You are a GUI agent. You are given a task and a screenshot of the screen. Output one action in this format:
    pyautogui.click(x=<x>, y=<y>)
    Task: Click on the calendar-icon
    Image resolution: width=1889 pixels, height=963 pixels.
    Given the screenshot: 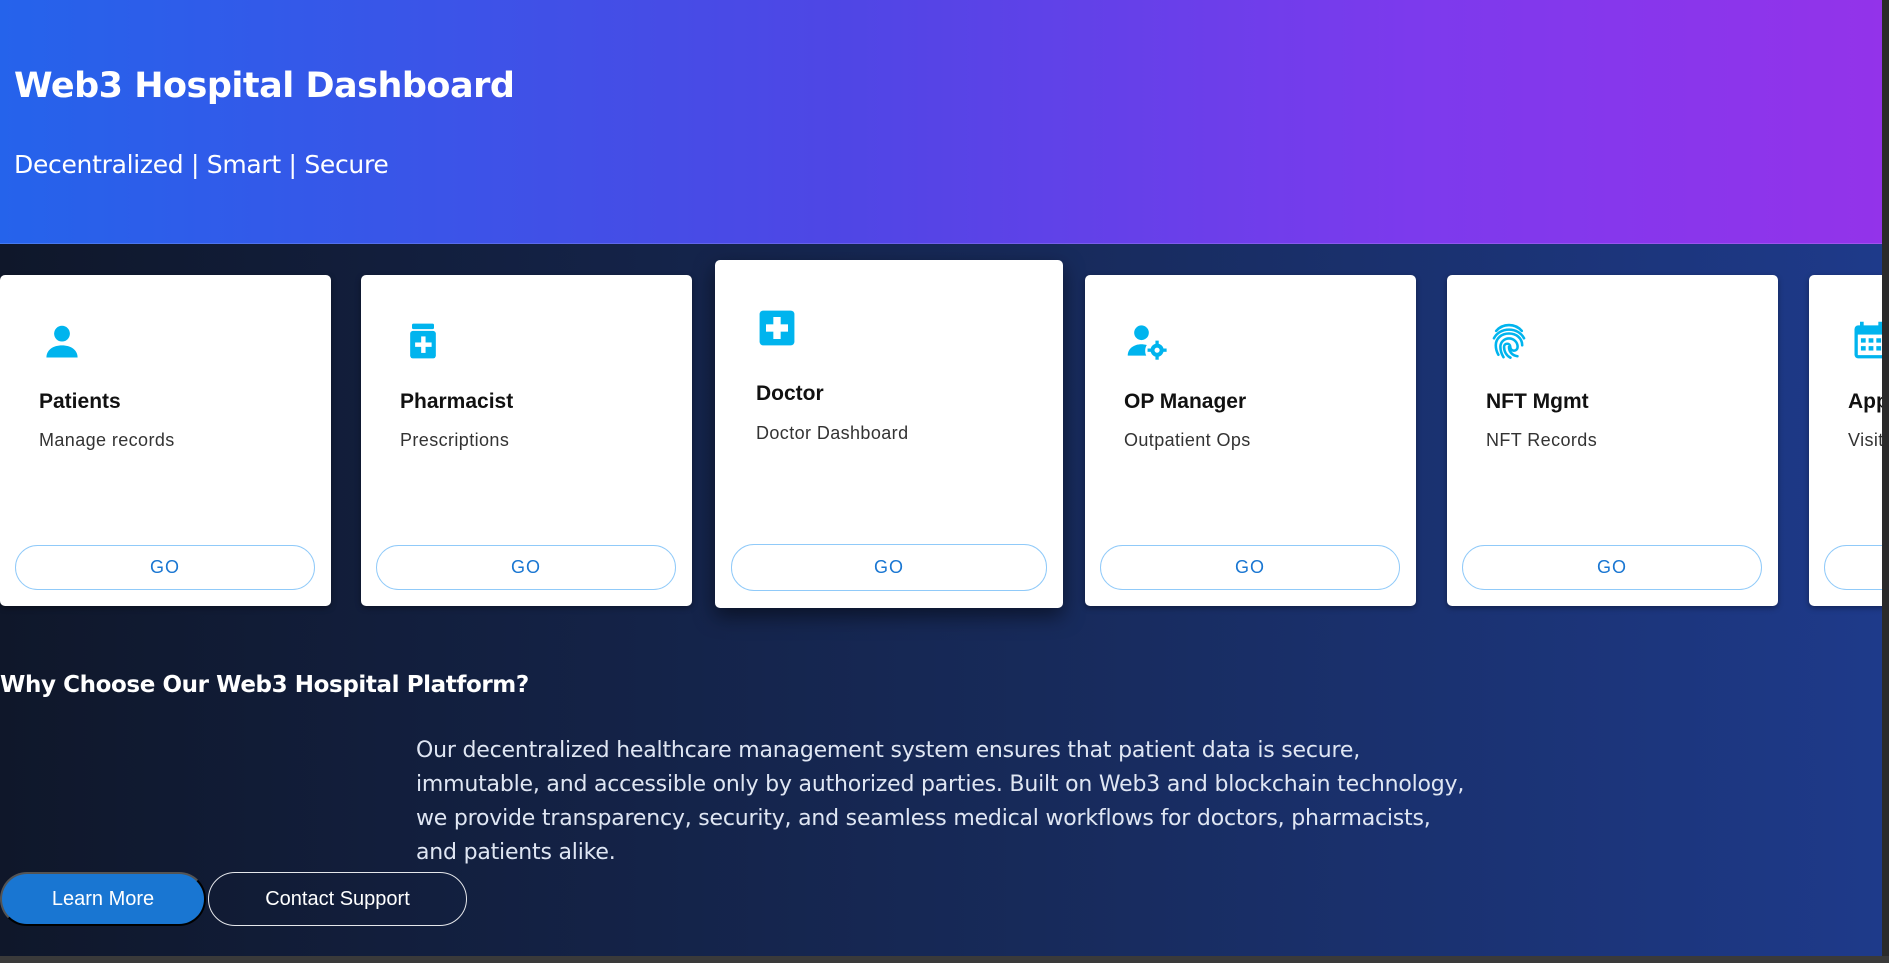 What is the action you would take?
    pyautogui.click(x=1865, y=341)
    